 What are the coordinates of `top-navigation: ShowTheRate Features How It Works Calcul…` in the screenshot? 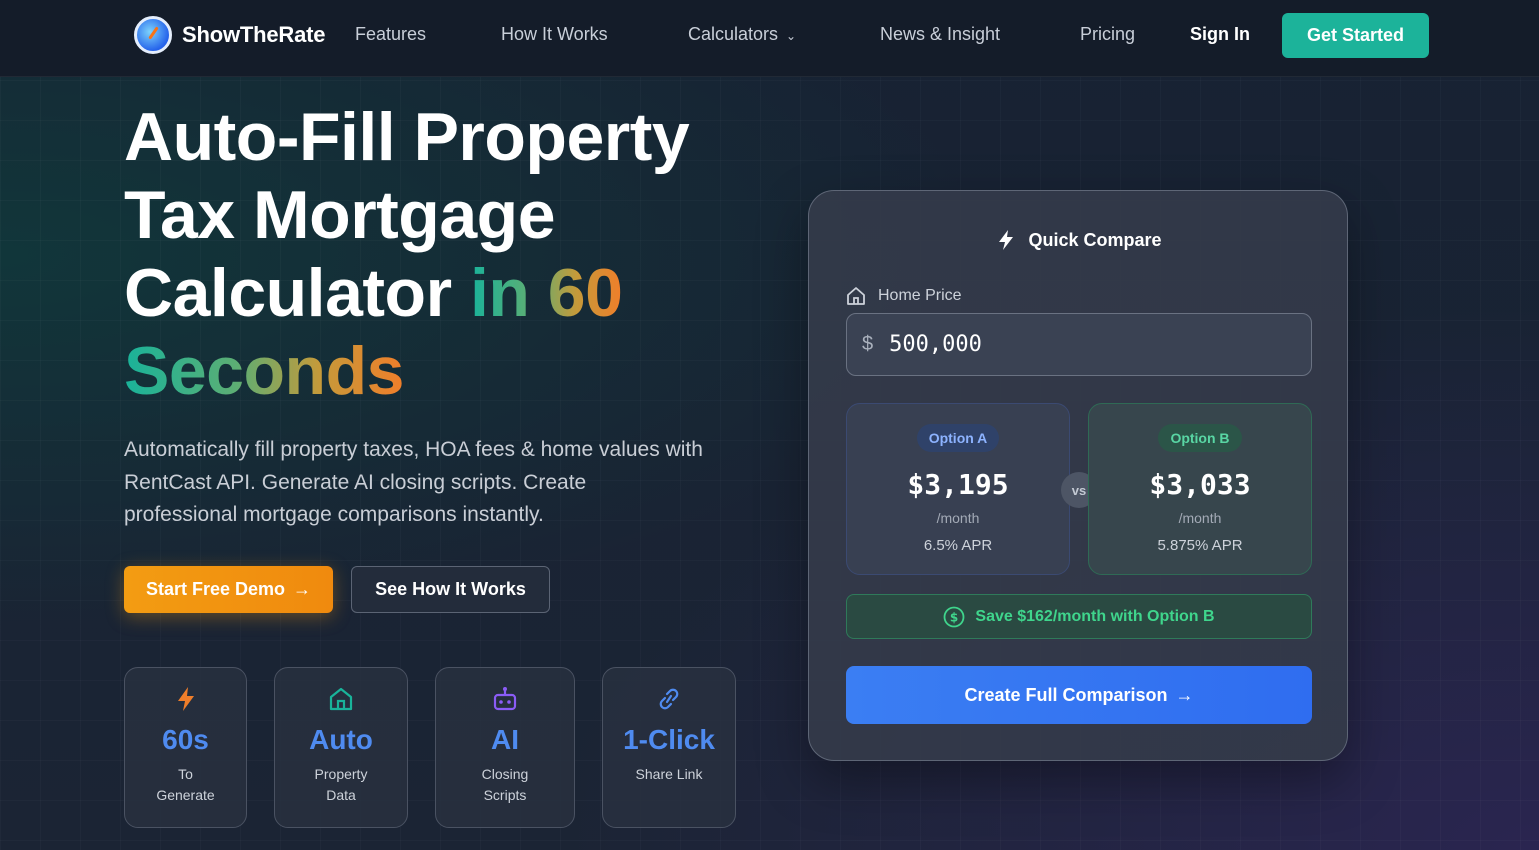 It's located at (769, 38).